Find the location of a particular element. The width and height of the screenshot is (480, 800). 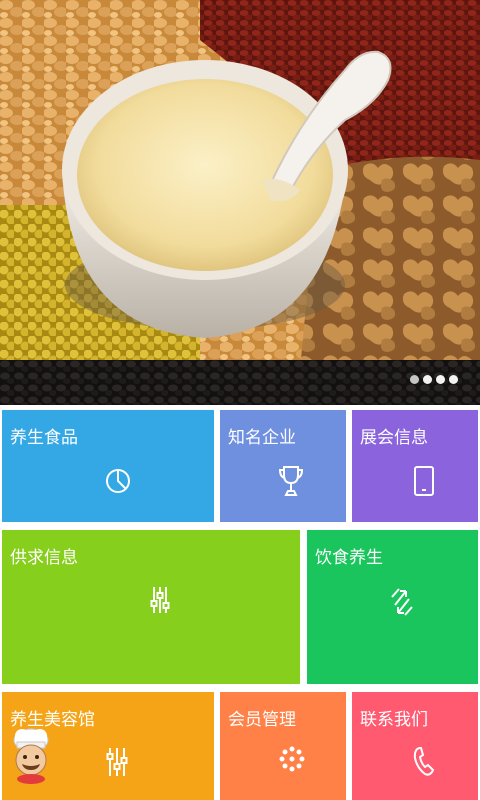

tile-label: 知名企业 is located at coordinates (262, 438).